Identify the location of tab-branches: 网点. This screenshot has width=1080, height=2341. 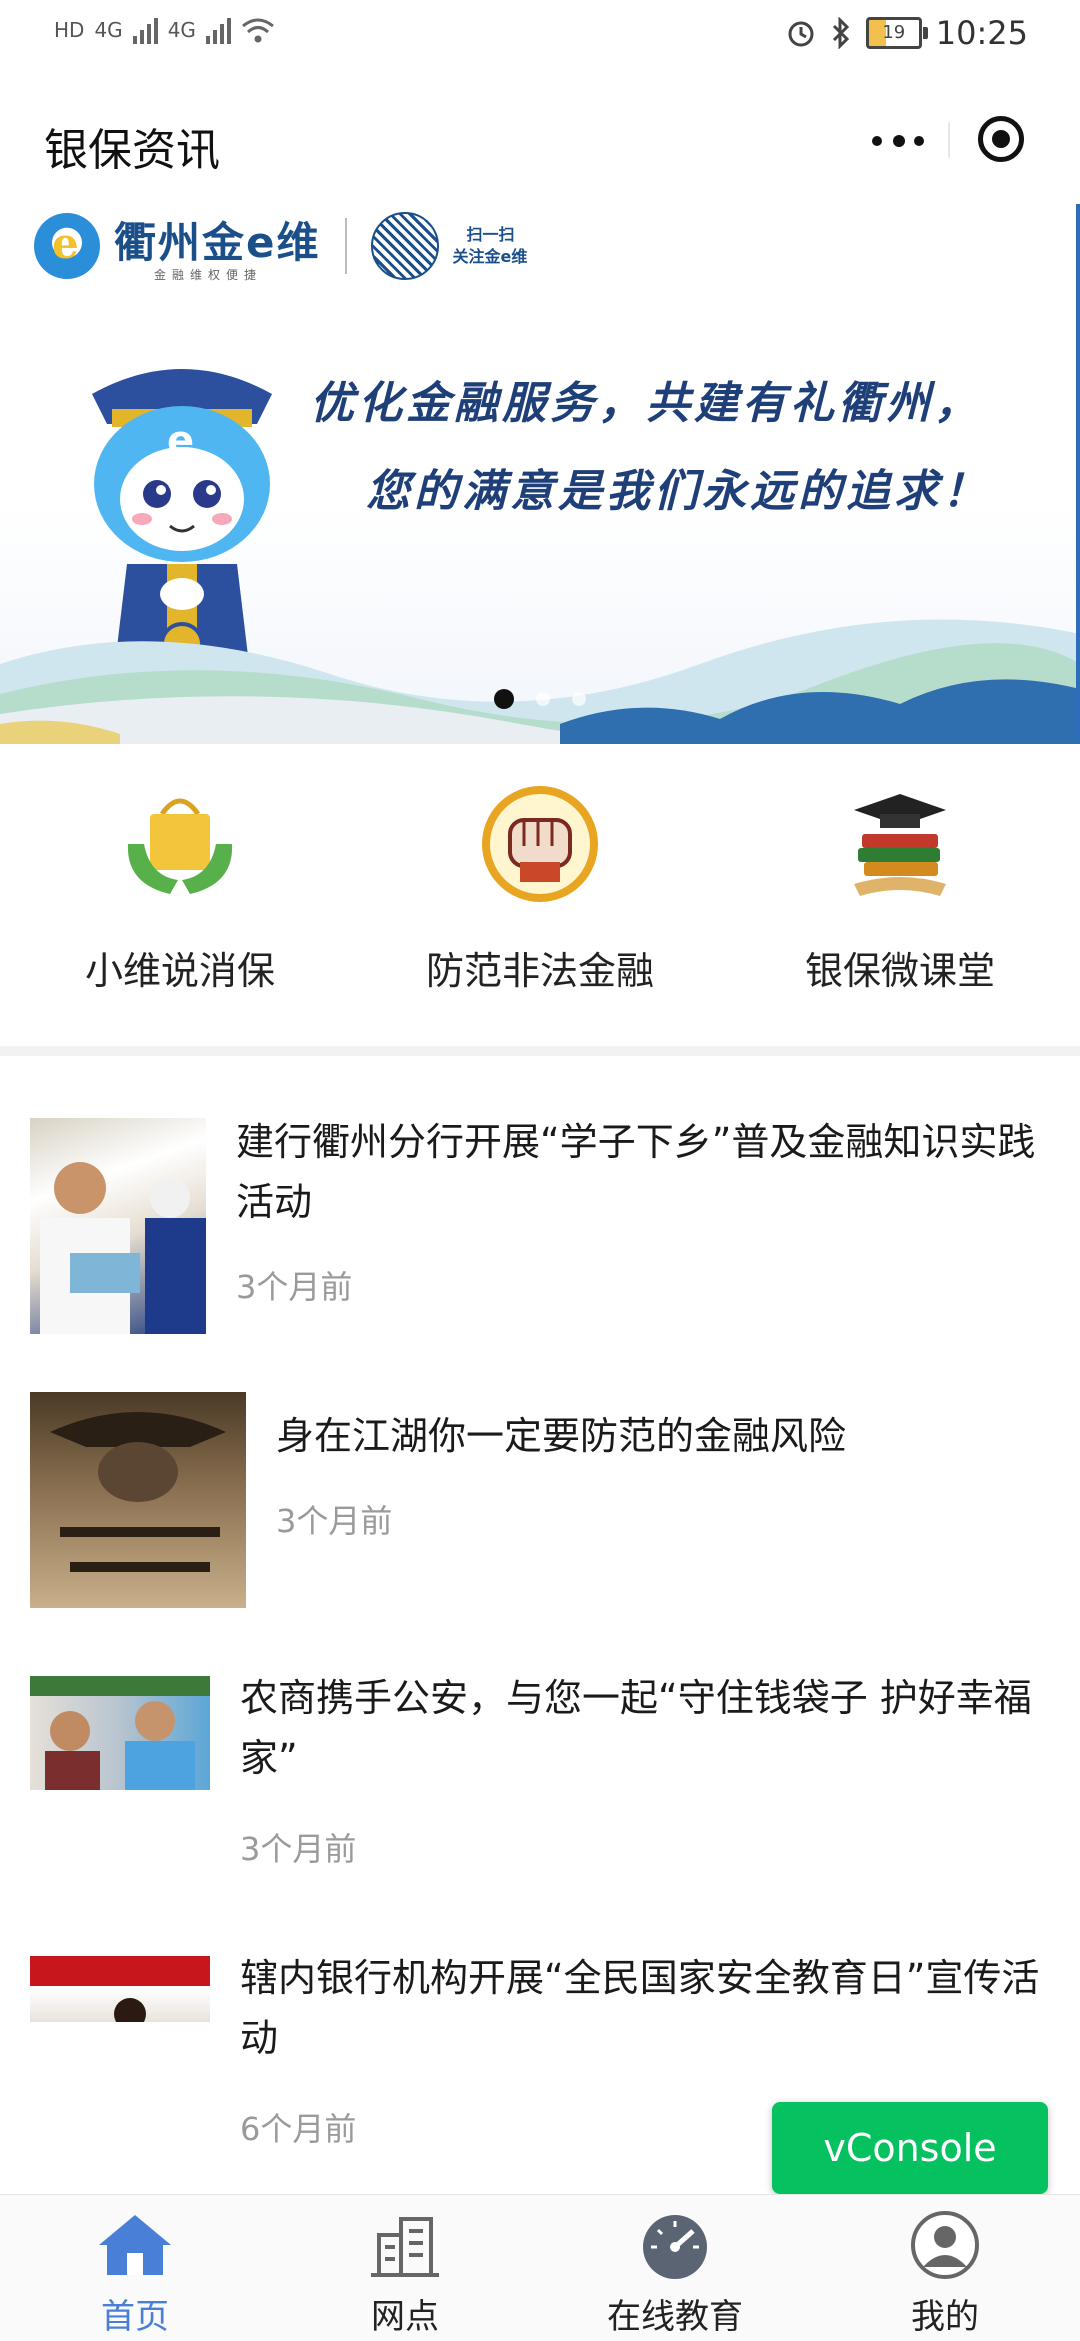
(405, 2273).